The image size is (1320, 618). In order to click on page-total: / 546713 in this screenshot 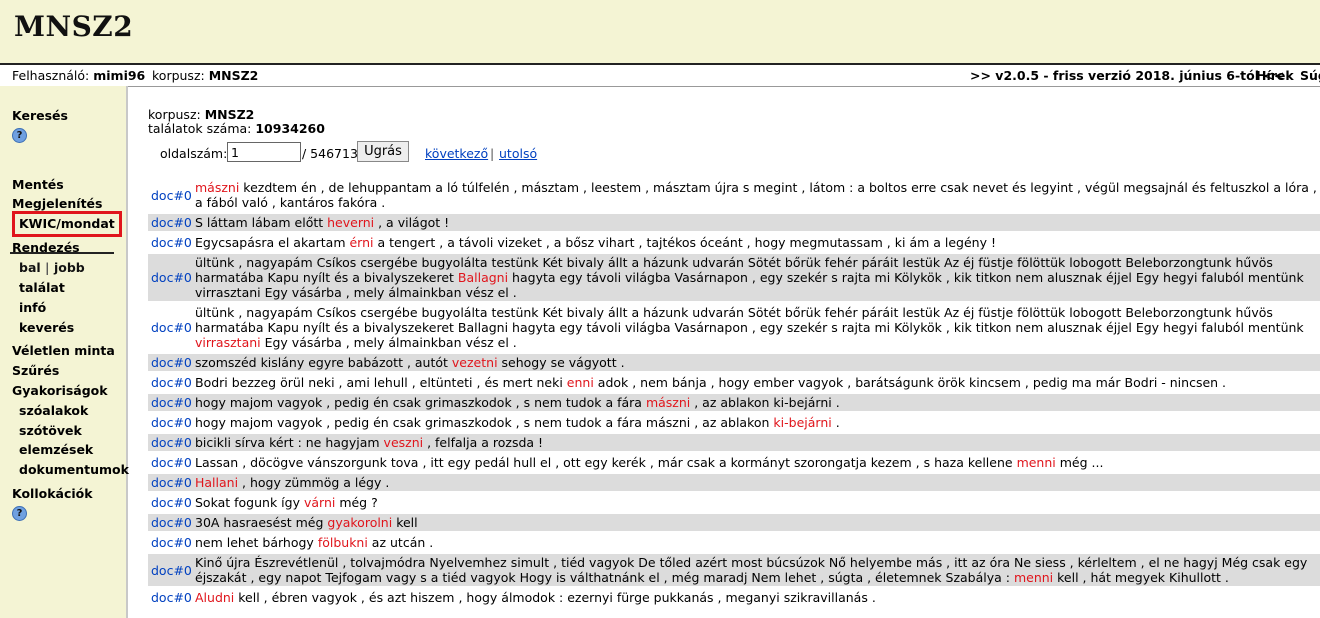, I will do `click(330, 153)`.